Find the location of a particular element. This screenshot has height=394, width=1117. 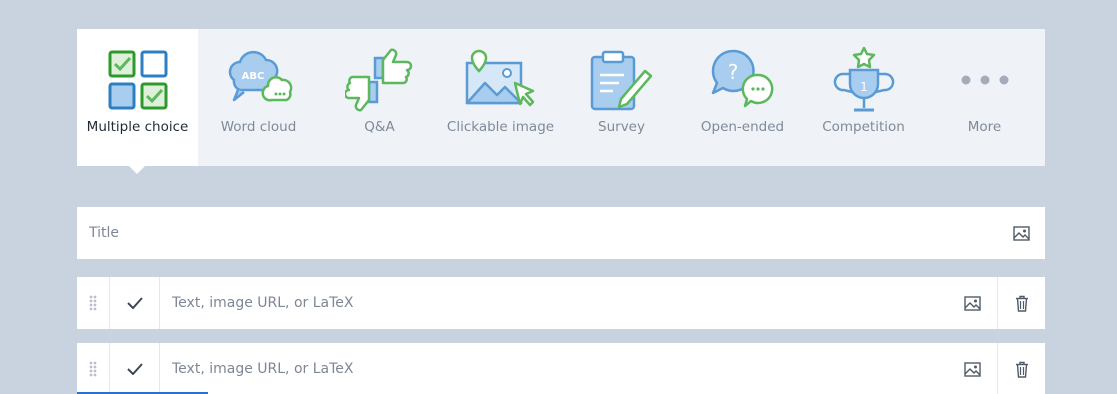

thumbs-up-down-icon is located at coordinates (380, 80).